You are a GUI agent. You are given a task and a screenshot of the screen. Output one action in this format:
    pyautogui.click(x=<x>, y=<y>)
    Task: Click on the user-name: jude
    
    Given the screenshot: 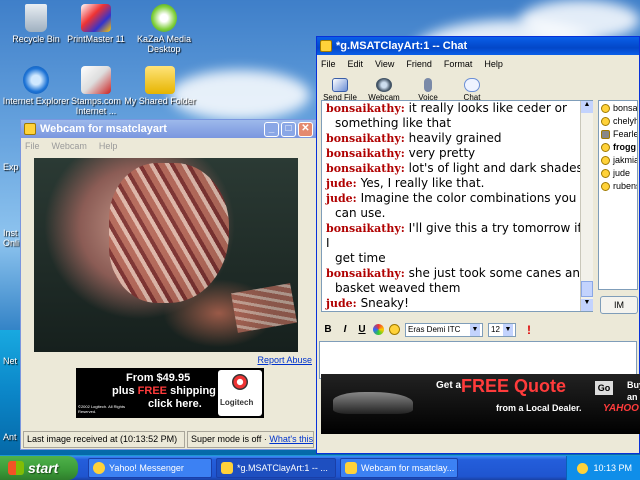 What is the action you would take?
    pyautogui.click(x=622, y=173)
    